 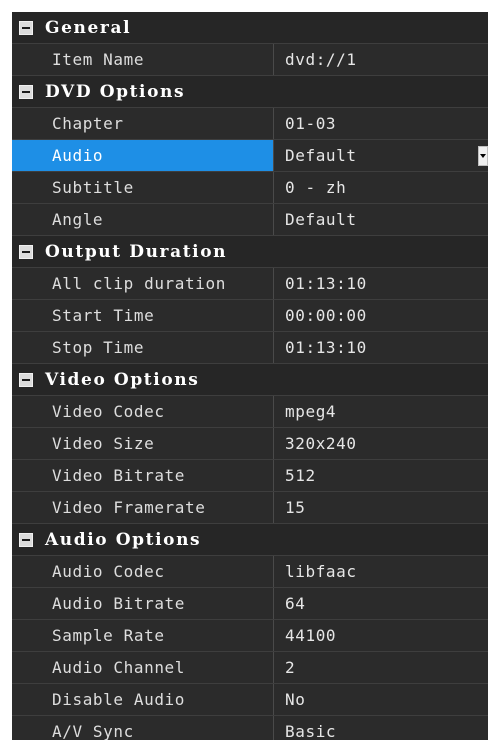 I want to click on property-value: libfaac, so click(x=381, y=571).